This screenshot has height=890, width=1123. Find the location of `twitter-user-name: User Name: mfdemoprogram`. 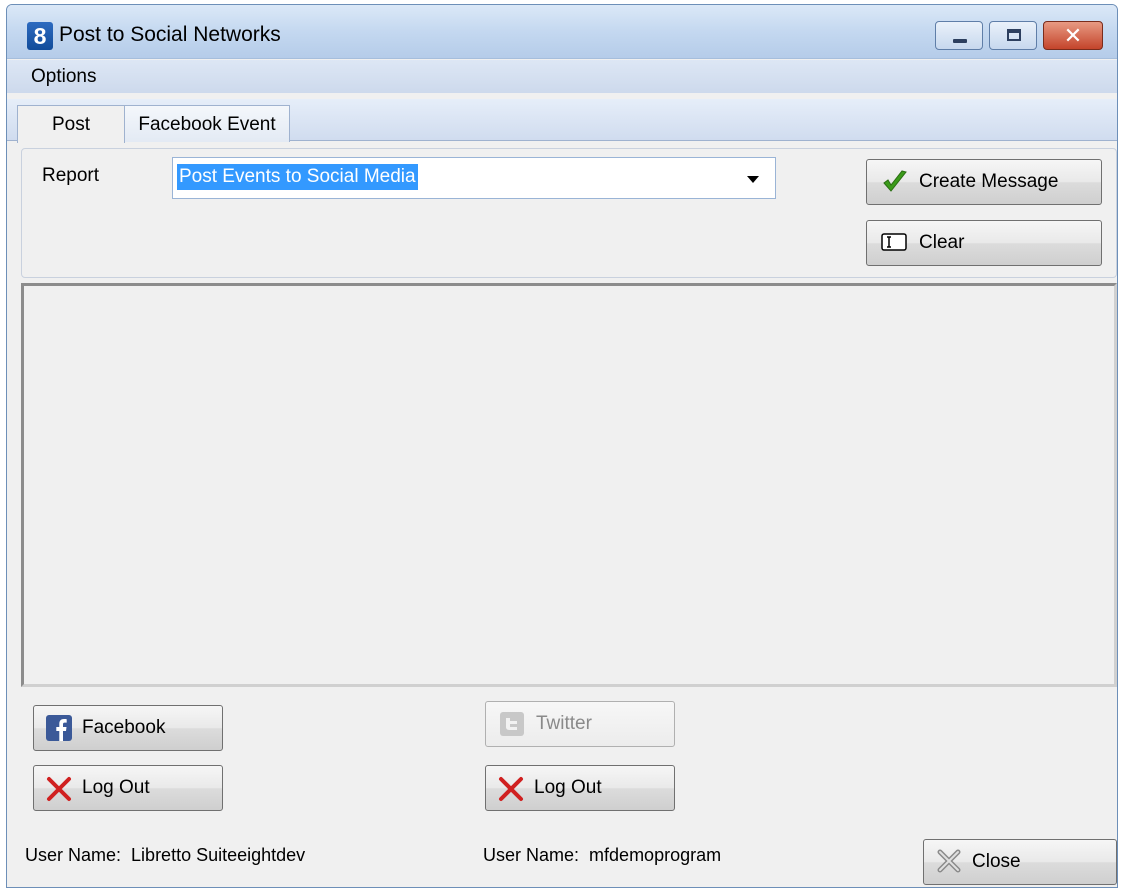

twitter-user-name: User Name: mfdemoprogram is located at coordinates (602, 855).